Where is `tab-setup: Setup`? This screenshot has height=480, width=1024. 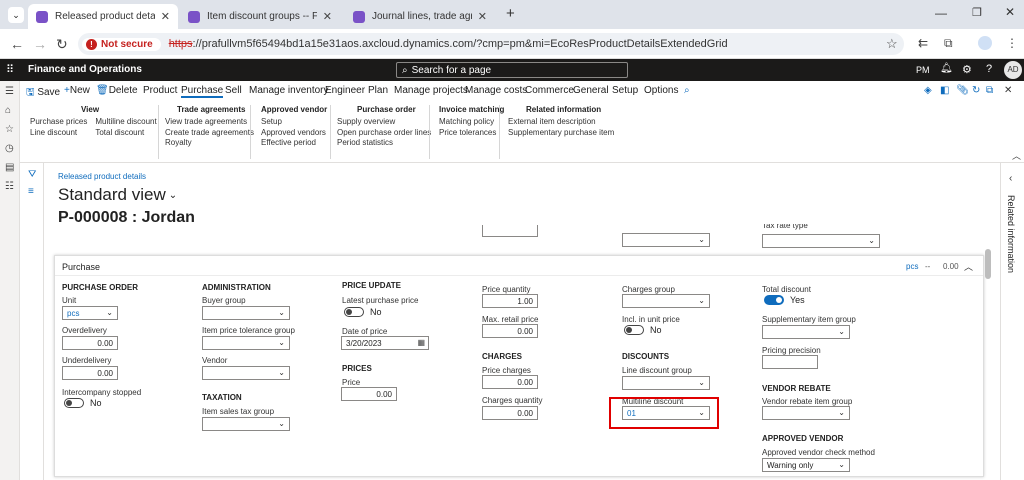 tab-setup: Setup is located at coordinates (625, 90).